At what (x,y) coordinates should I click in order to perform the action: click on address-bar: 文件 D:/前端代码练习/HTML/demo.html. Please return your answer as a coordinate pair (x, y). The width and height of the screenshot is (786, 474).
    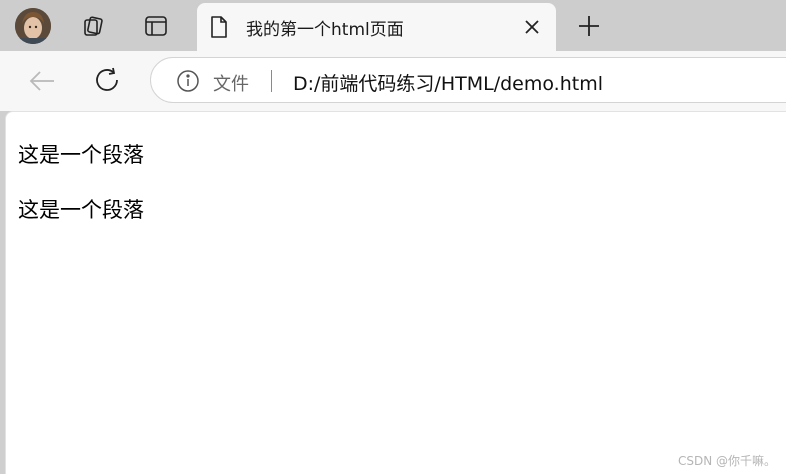
    Looking at the image, I should click on (468, 80).